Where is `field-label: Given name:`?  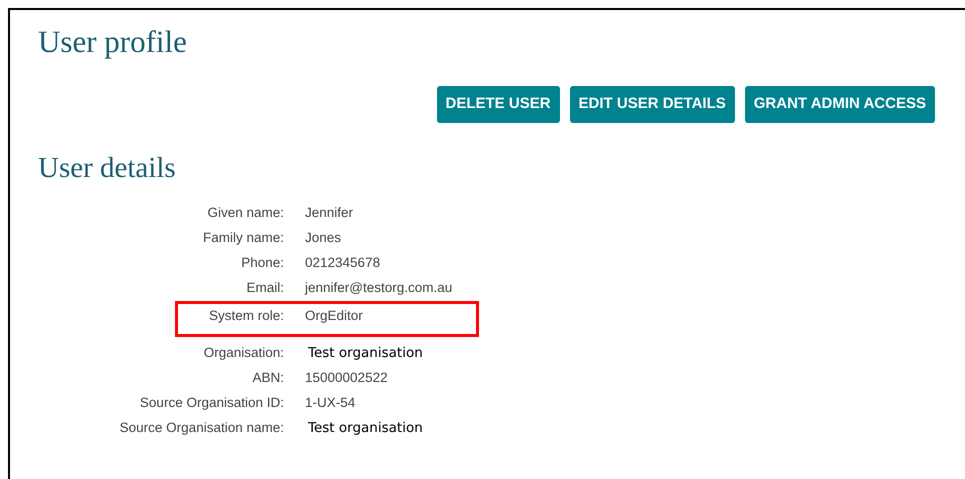 field-label: Given name: is located at coordinates (245, 213).